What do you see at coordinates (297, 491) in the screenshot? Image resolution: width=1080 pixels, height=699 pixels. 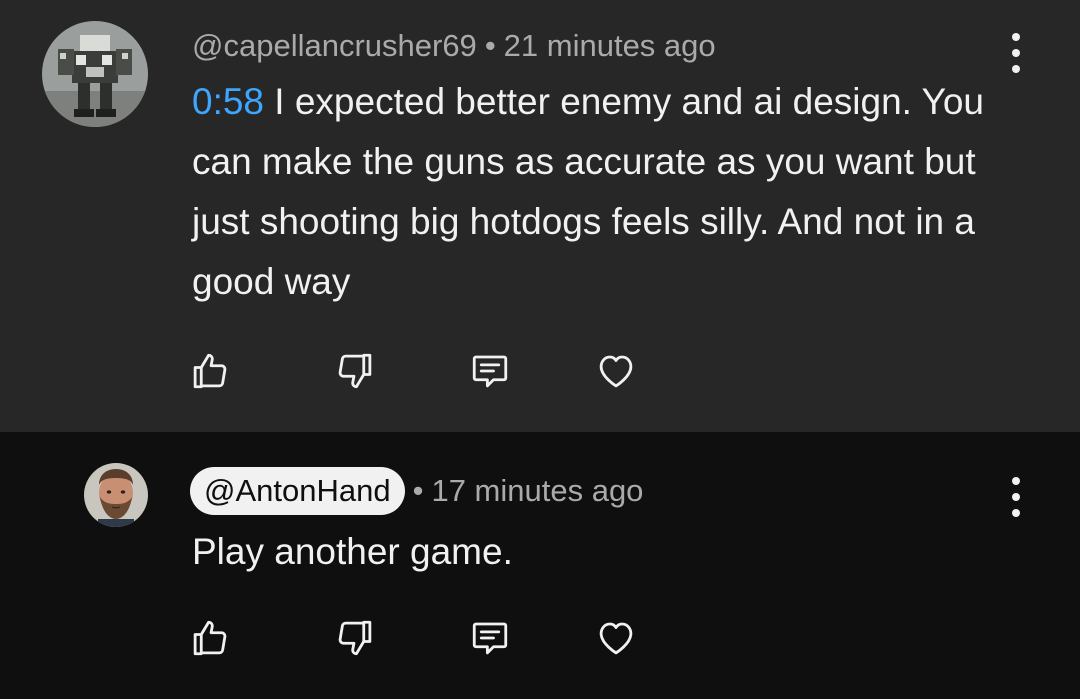 I see `comment-author: @AntonHand` at bounding box center [297, 491].